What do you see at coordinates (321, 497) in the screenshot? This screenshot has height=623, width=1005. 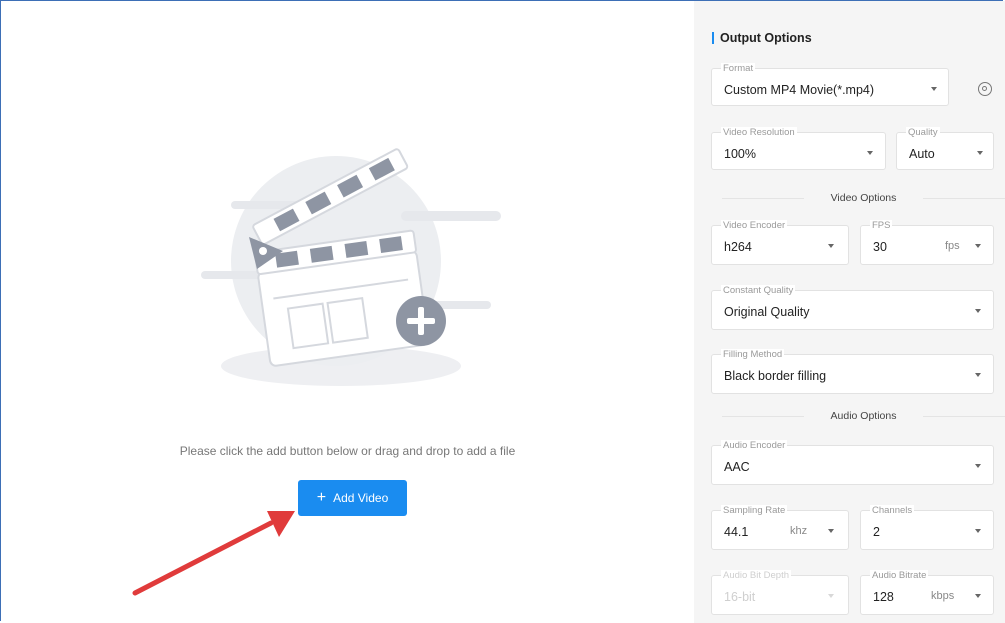 I see `plus-icon: +` at bounding box center [321, 497].